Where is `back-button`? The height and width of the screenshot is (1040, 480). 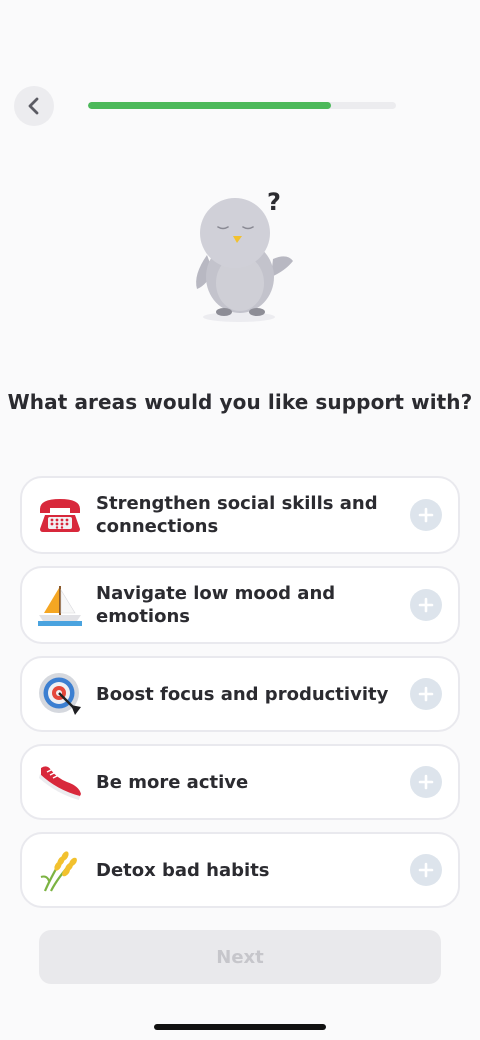
back-button is located at coordinates (34, 106).